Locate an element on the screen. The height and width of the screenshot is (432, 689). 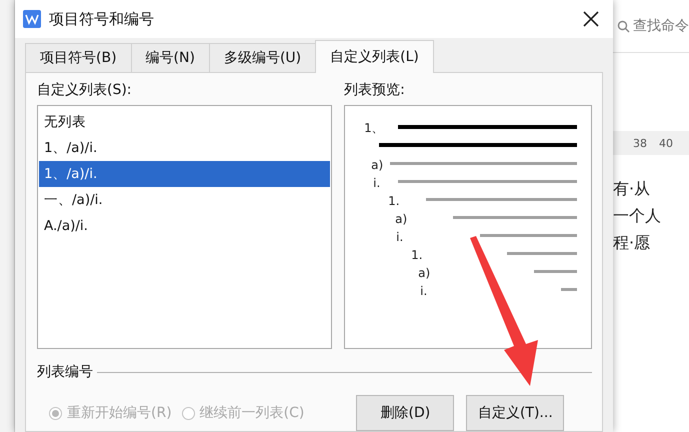
search-field: 查找命令 is located at coordinates (661, 26).